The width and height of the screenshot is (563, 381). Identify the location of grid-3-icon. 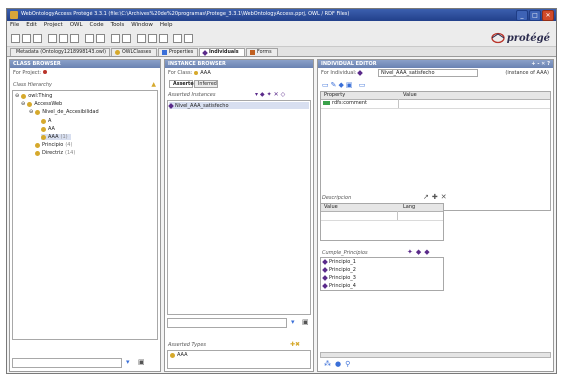
(163, 38).